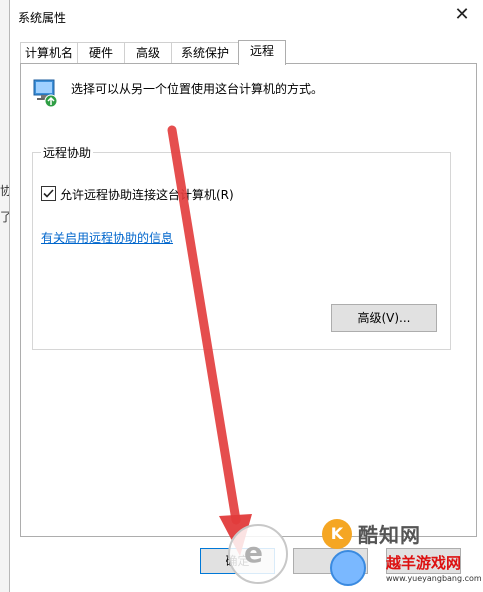  I want to click on yueyang-watermark-url: www.yueyangbang.com, so click(434, 578).